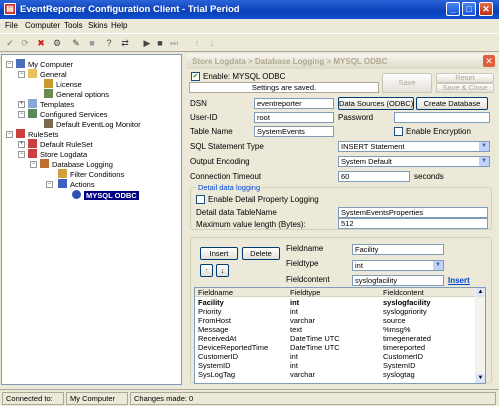 This screenshot has height=406, width=499. Describe the element at coordinates (305, 248) in the screenshot. I see `fieldname-label: Fieldname` at that location.